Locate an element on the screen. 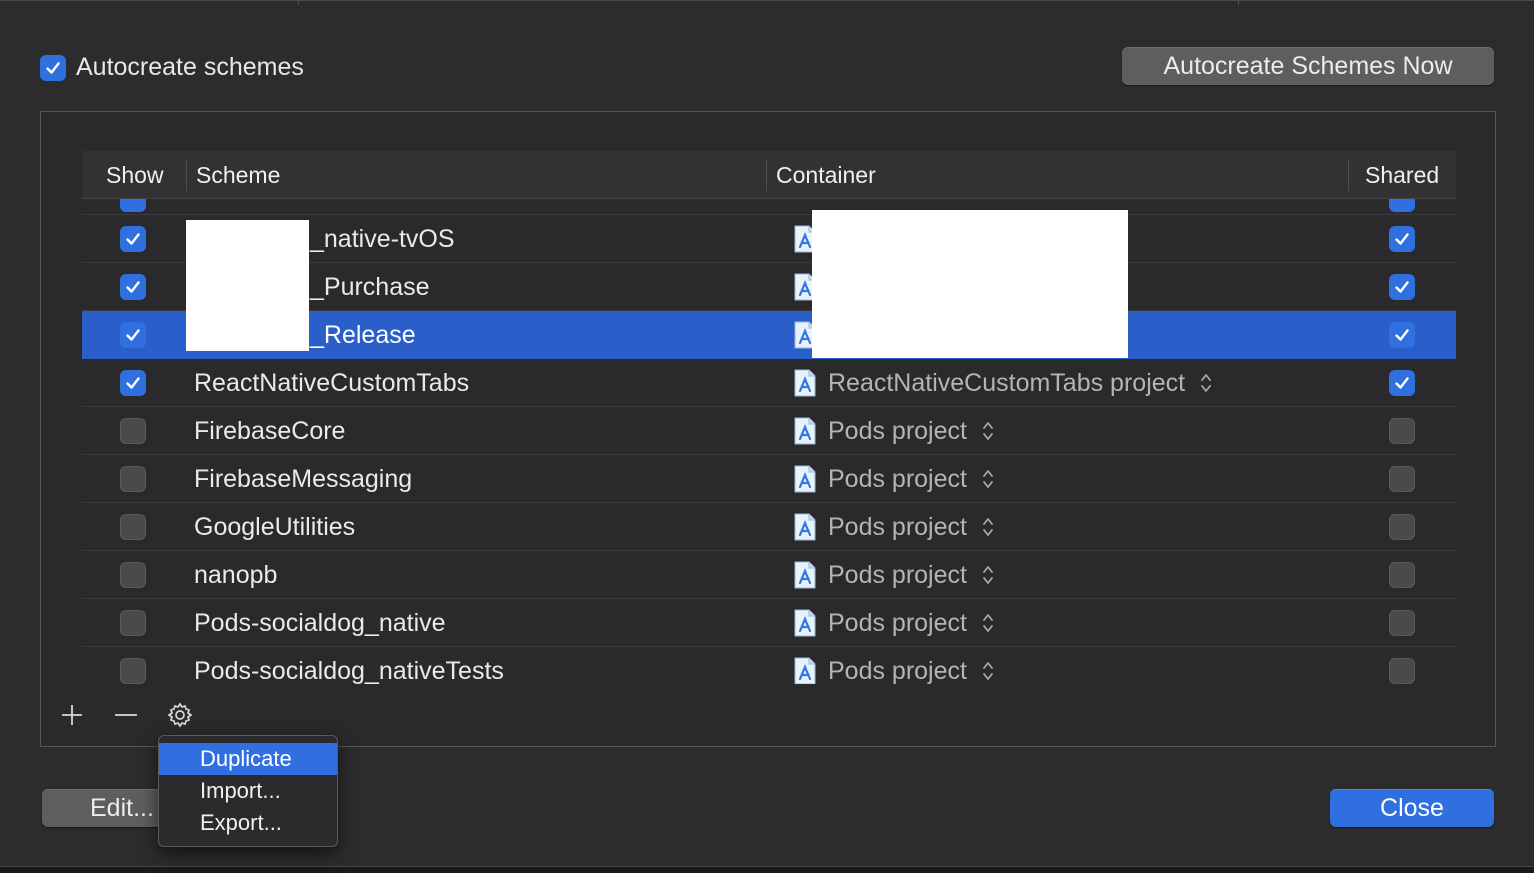  scheme-name: _native-tvOS is located at coordinates (382, 238).